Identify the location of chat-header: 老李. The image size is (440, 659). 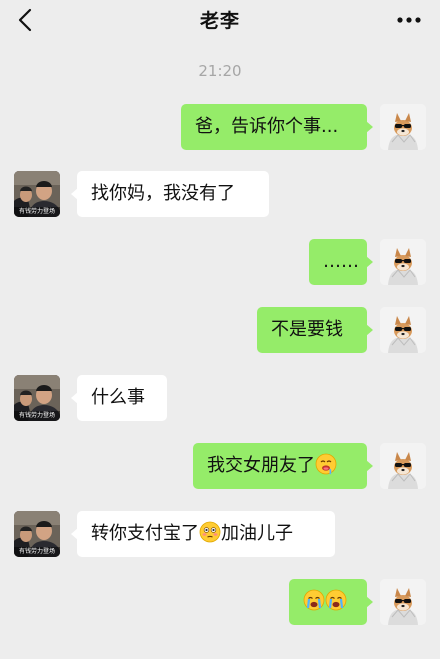
(220, 20).